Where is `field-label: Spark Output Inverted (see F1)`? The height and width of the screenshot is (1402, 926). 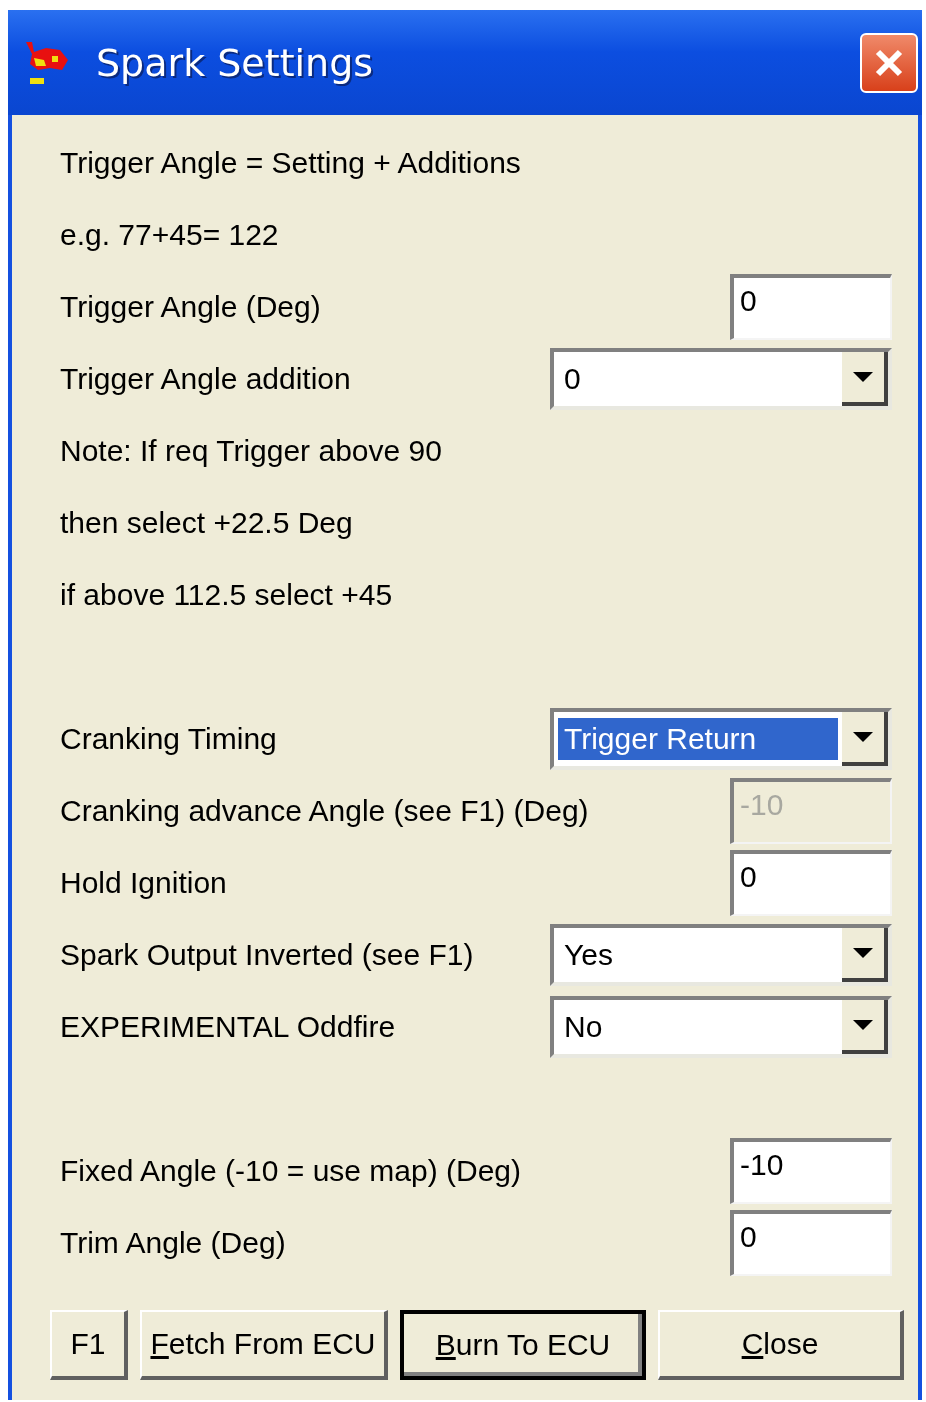 field-label: Spark Output Inverted (see F1) is located at coordinates (267, 955).